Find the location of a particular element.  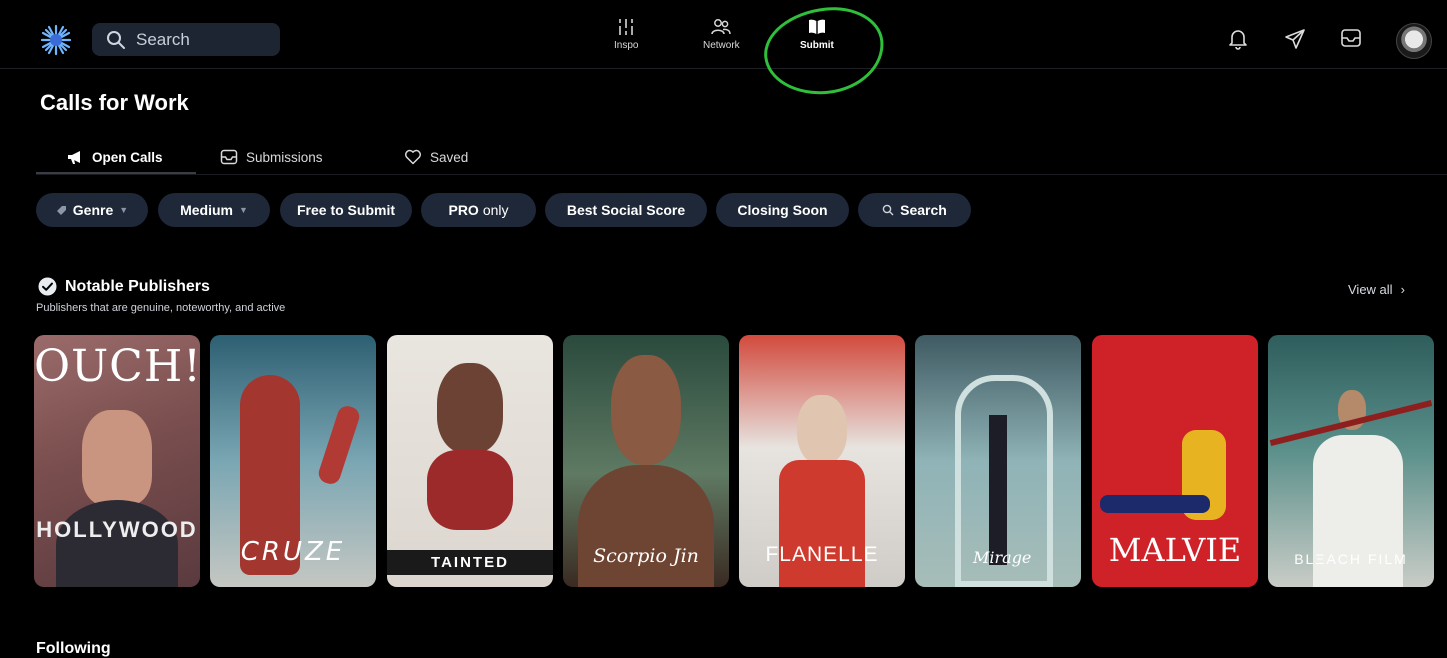

megaphone-icon is located at coordinates (74, 157).